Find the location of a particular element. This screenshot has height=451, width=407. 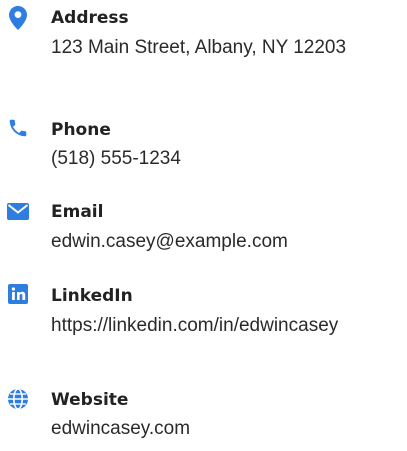

email-label: Email is located at coordinates (77, 212).